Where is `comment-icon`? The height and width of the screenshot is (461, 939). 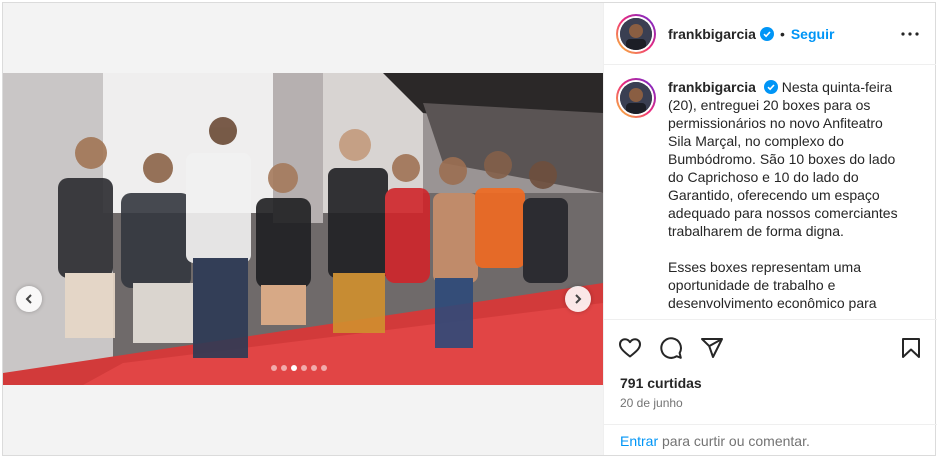 comment-icon is located at coordinates (671, 347).